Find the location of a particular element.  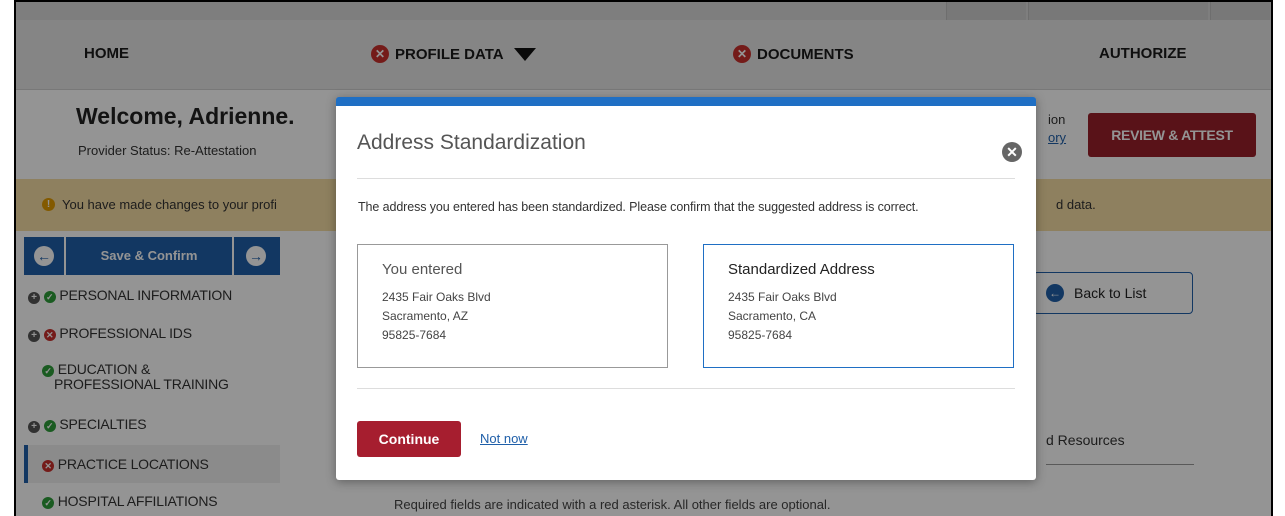

card-title: You entered is located at coordinates (422, 269).